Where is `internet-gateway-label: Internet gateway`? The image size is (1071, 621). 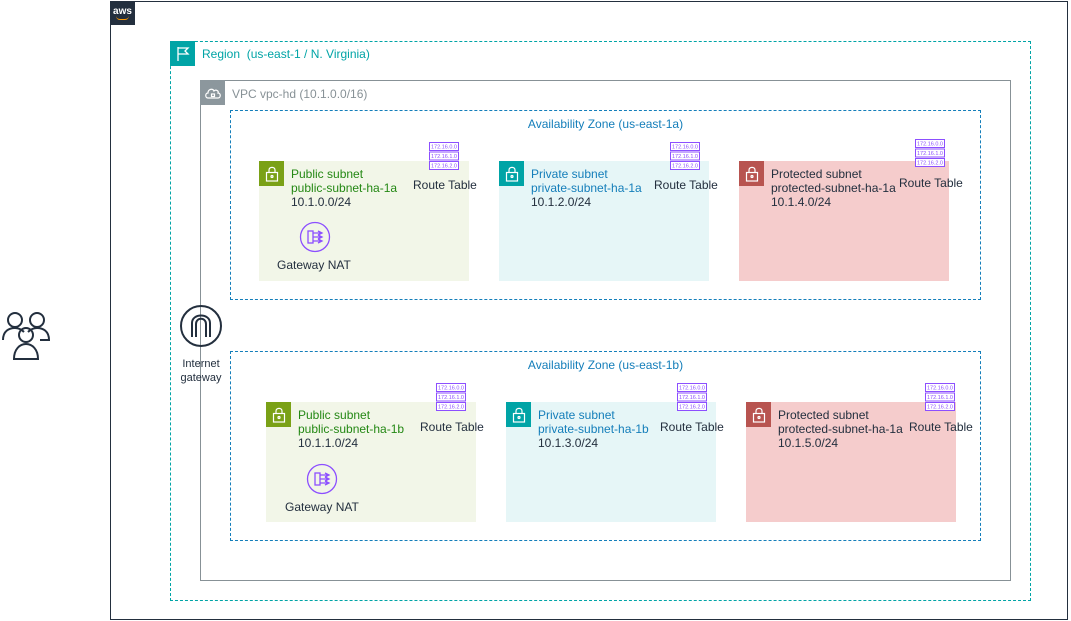 internet-gateway-label: Internet gateway is located at coordinates (201, 371).